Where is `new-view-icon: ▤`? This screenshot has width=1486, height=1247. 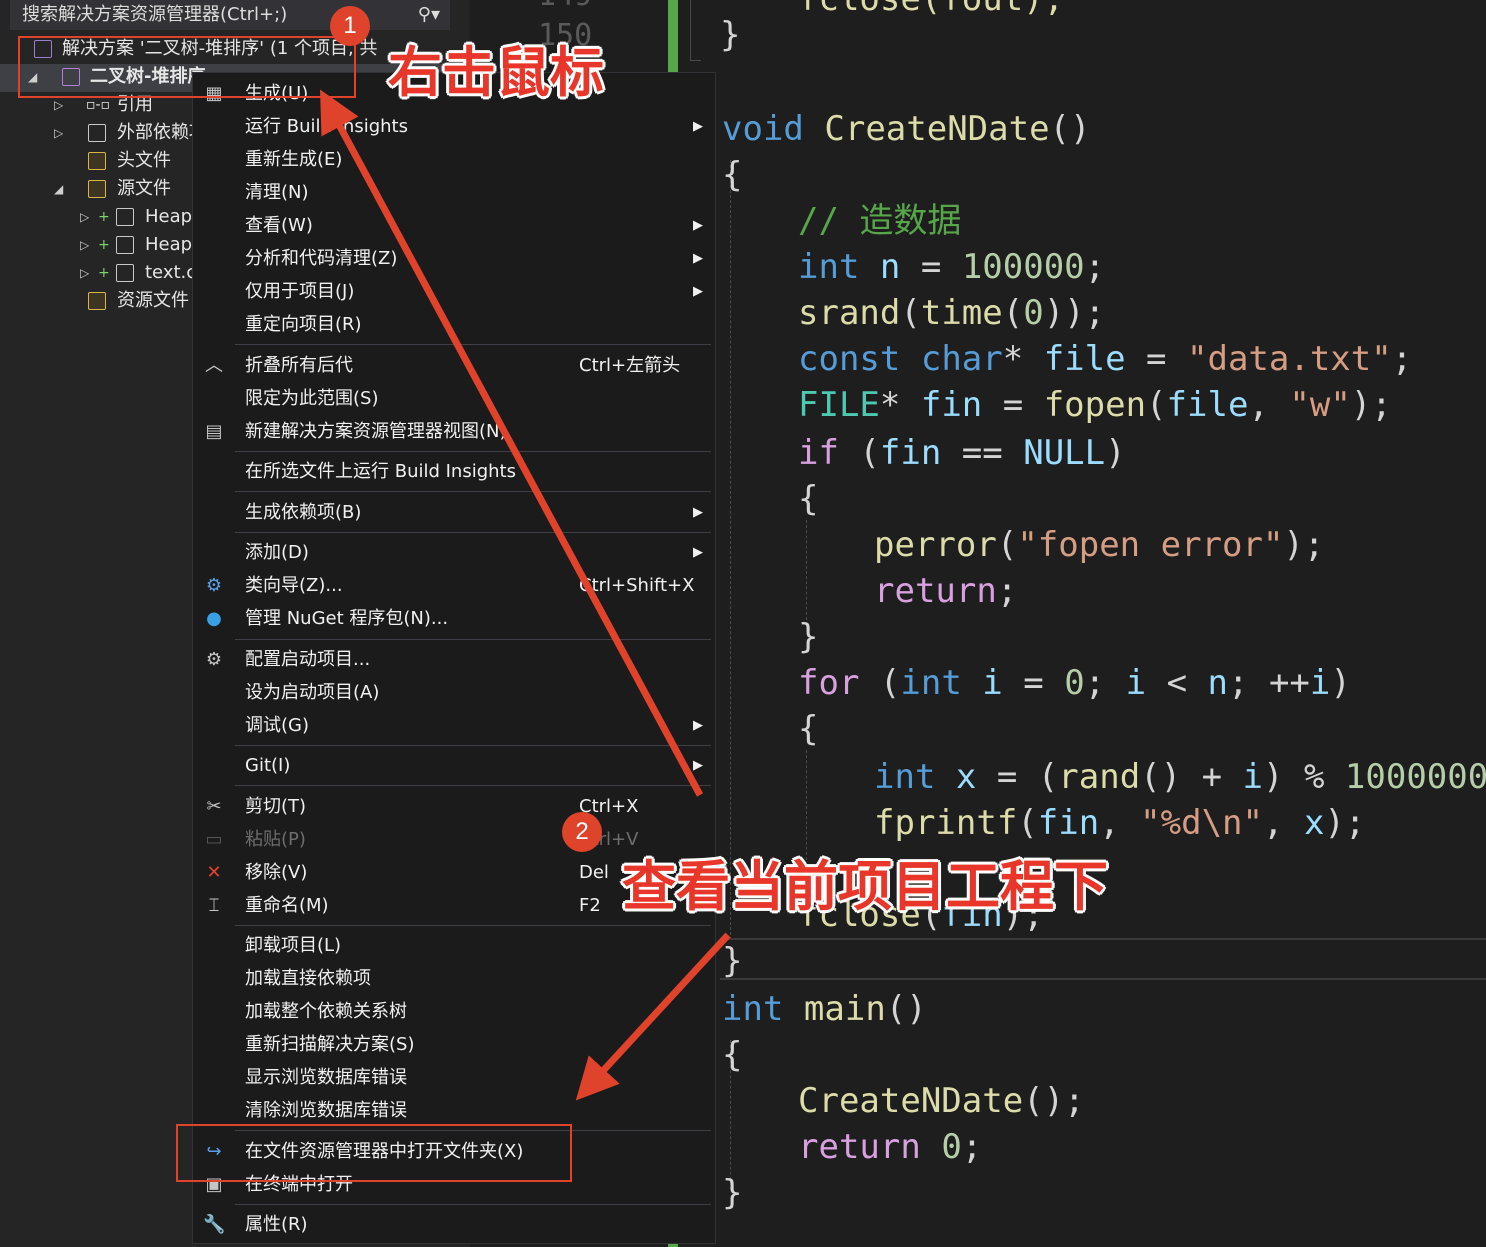
new-view-icon: ▤ is located at coordinates (214, 431).